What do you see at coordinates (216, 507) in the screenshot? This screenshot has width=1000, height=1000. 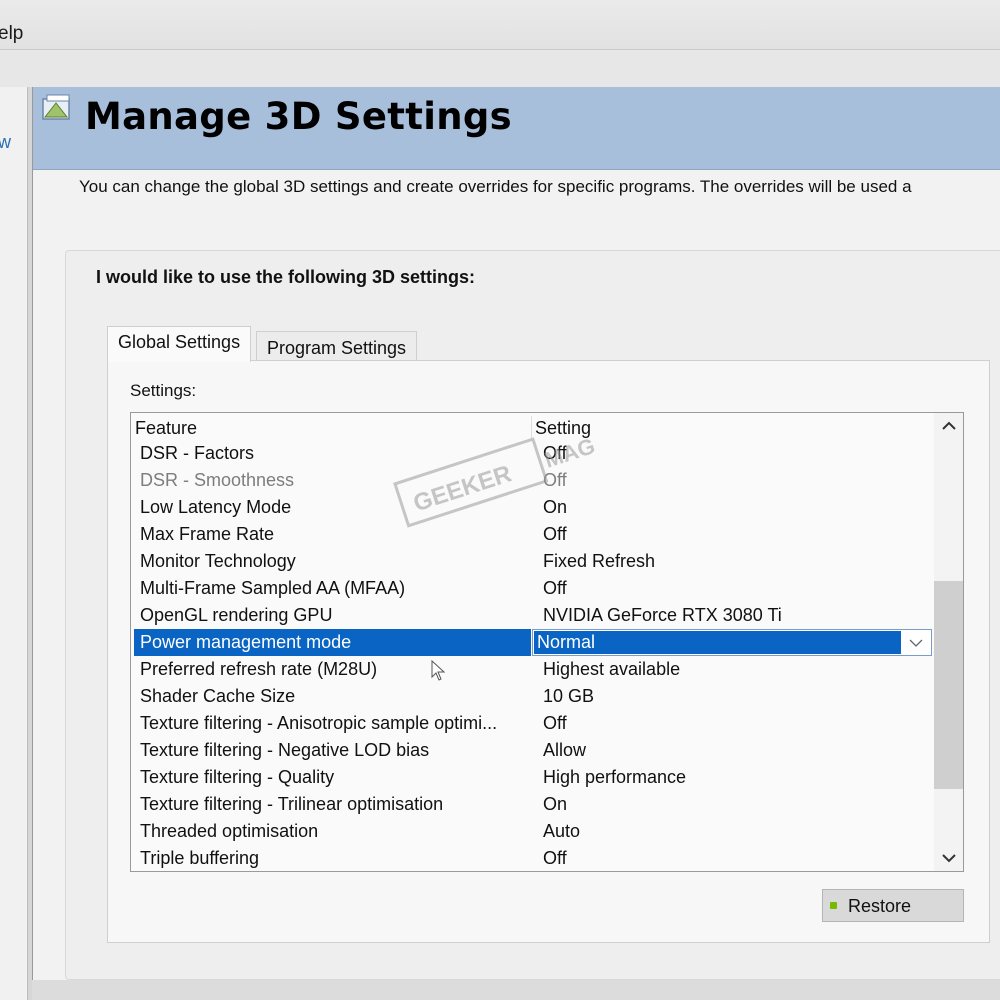 I see `row-feature: Low Latency Mode` at bounding box center [216, 507].